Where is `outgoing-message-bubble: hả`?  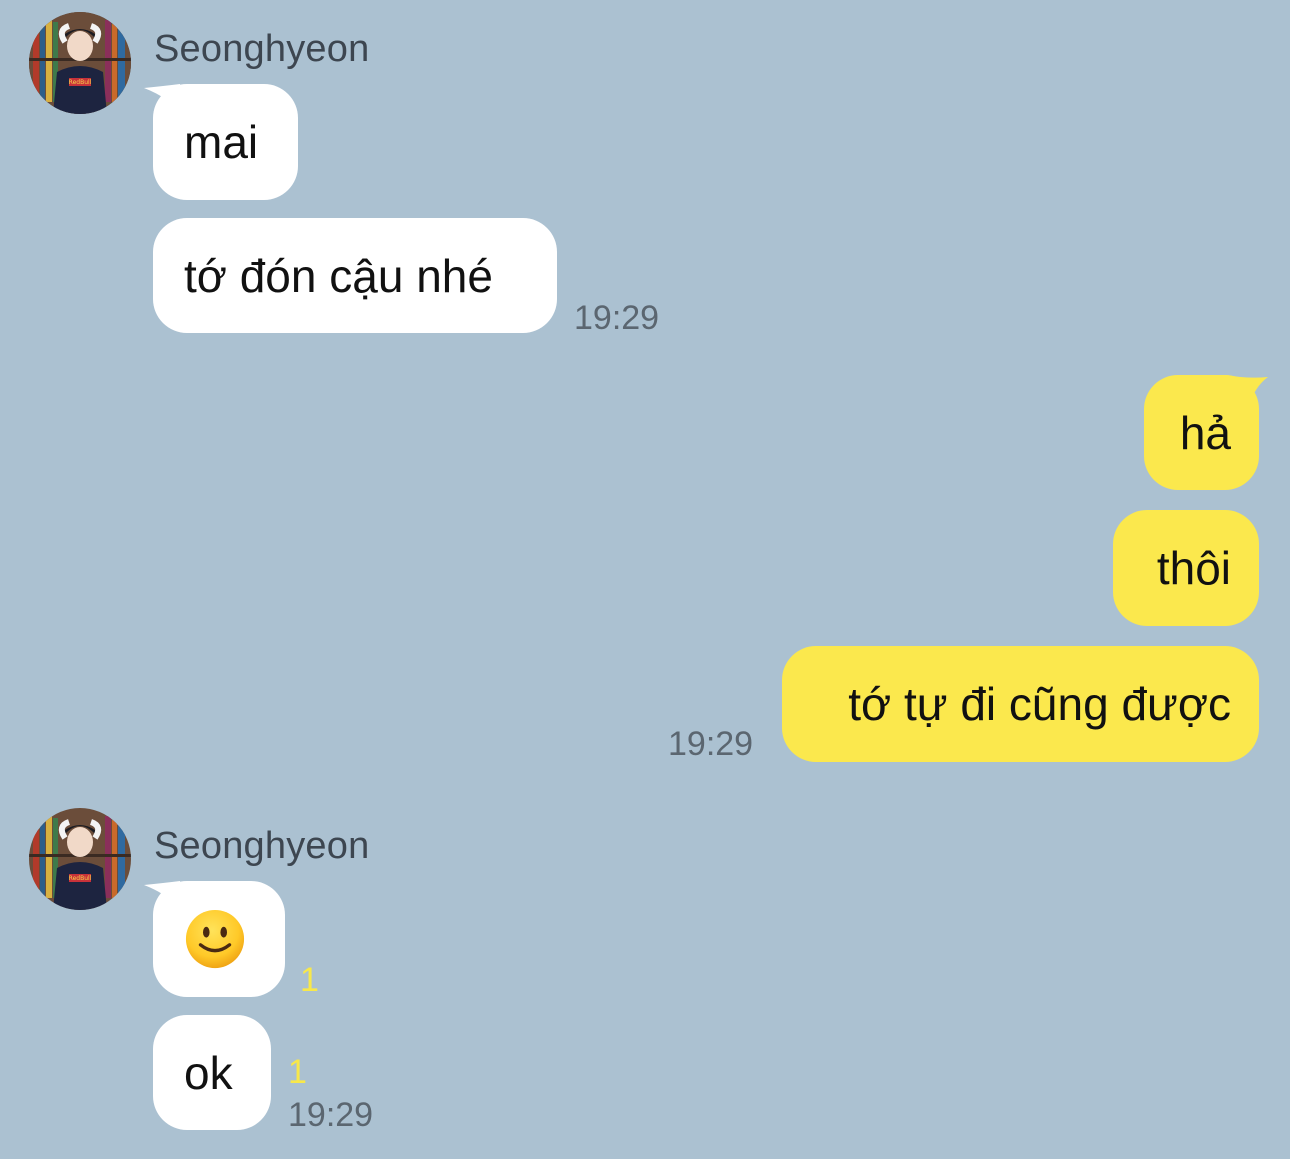 outgoing-message-bubble: hả is located at coordinates (1201, 432).